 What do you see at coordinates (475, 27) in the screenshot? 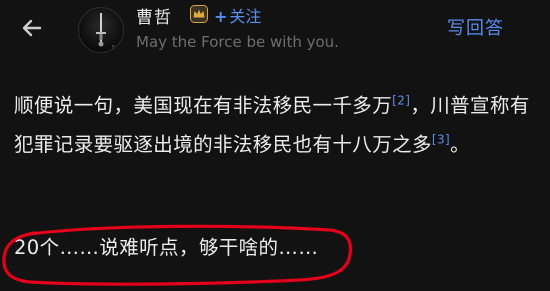
I see `write-answer-button: 写回答` at bounding box center [475, 27].